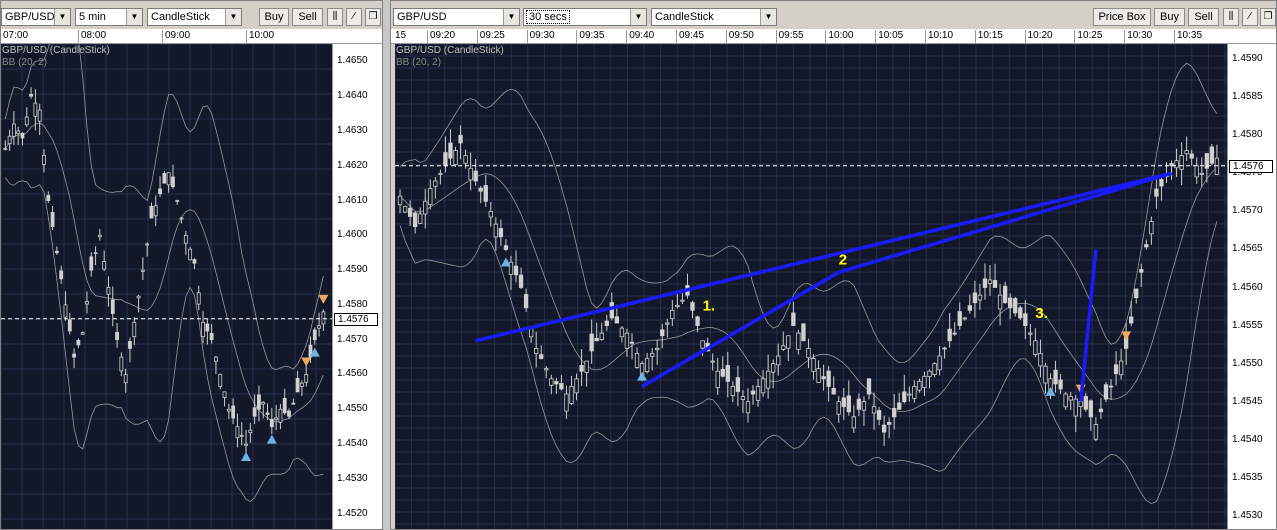  Describe the element at coordinates (352, 235) in the screenshot. I see `price-label: 1.4600` at that location.